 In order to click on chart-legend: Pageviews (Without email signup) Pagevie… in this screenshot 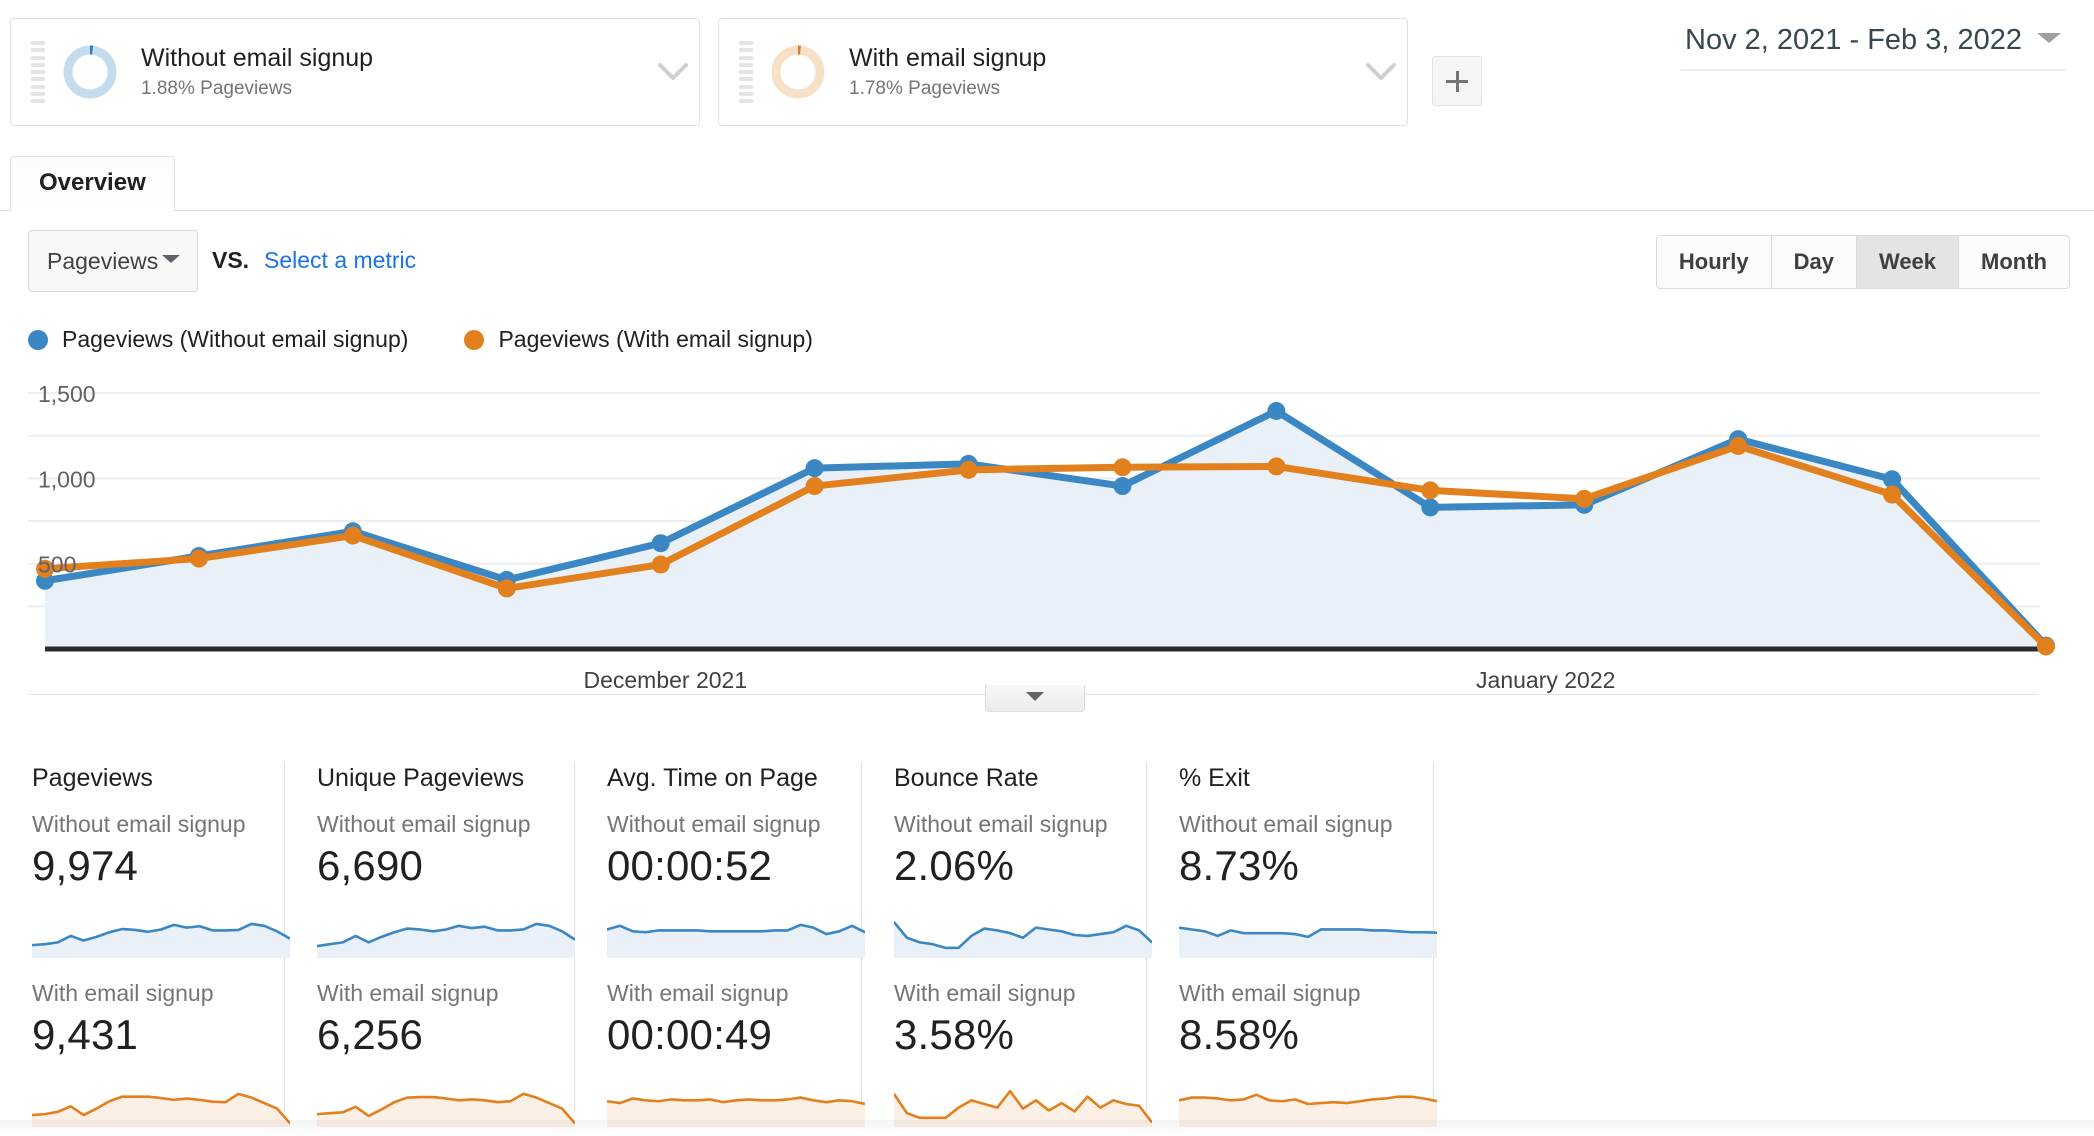, I will do `click(420, 339)`.